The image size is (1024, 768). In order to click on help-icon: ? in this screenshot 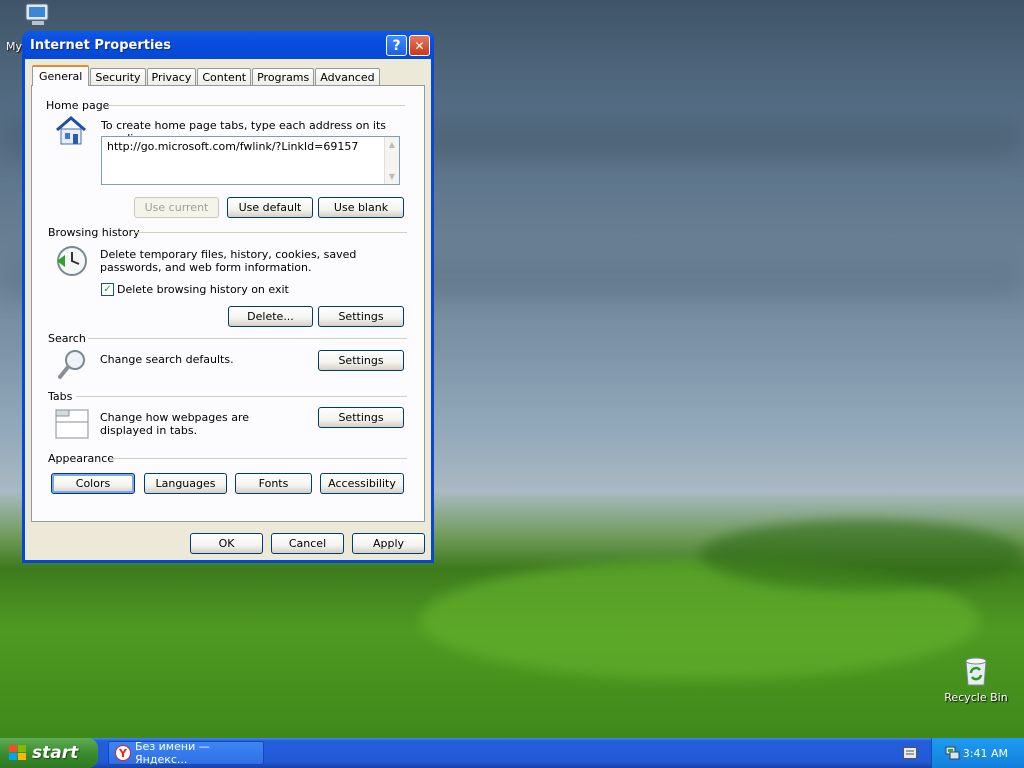, I will do `click(396, 45)`.